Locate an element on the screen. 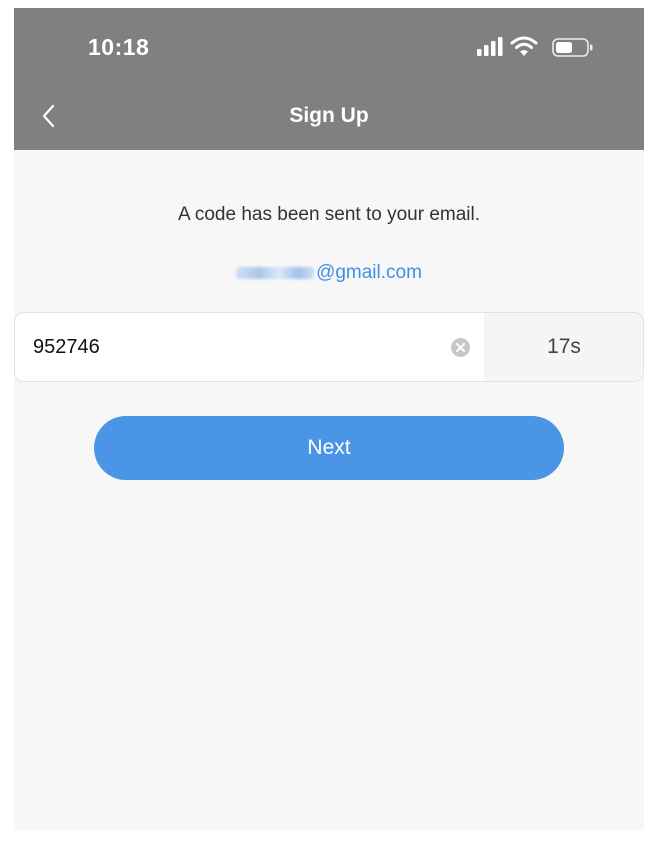  verification-code-row: 17s is located at coordinates (329, 347).